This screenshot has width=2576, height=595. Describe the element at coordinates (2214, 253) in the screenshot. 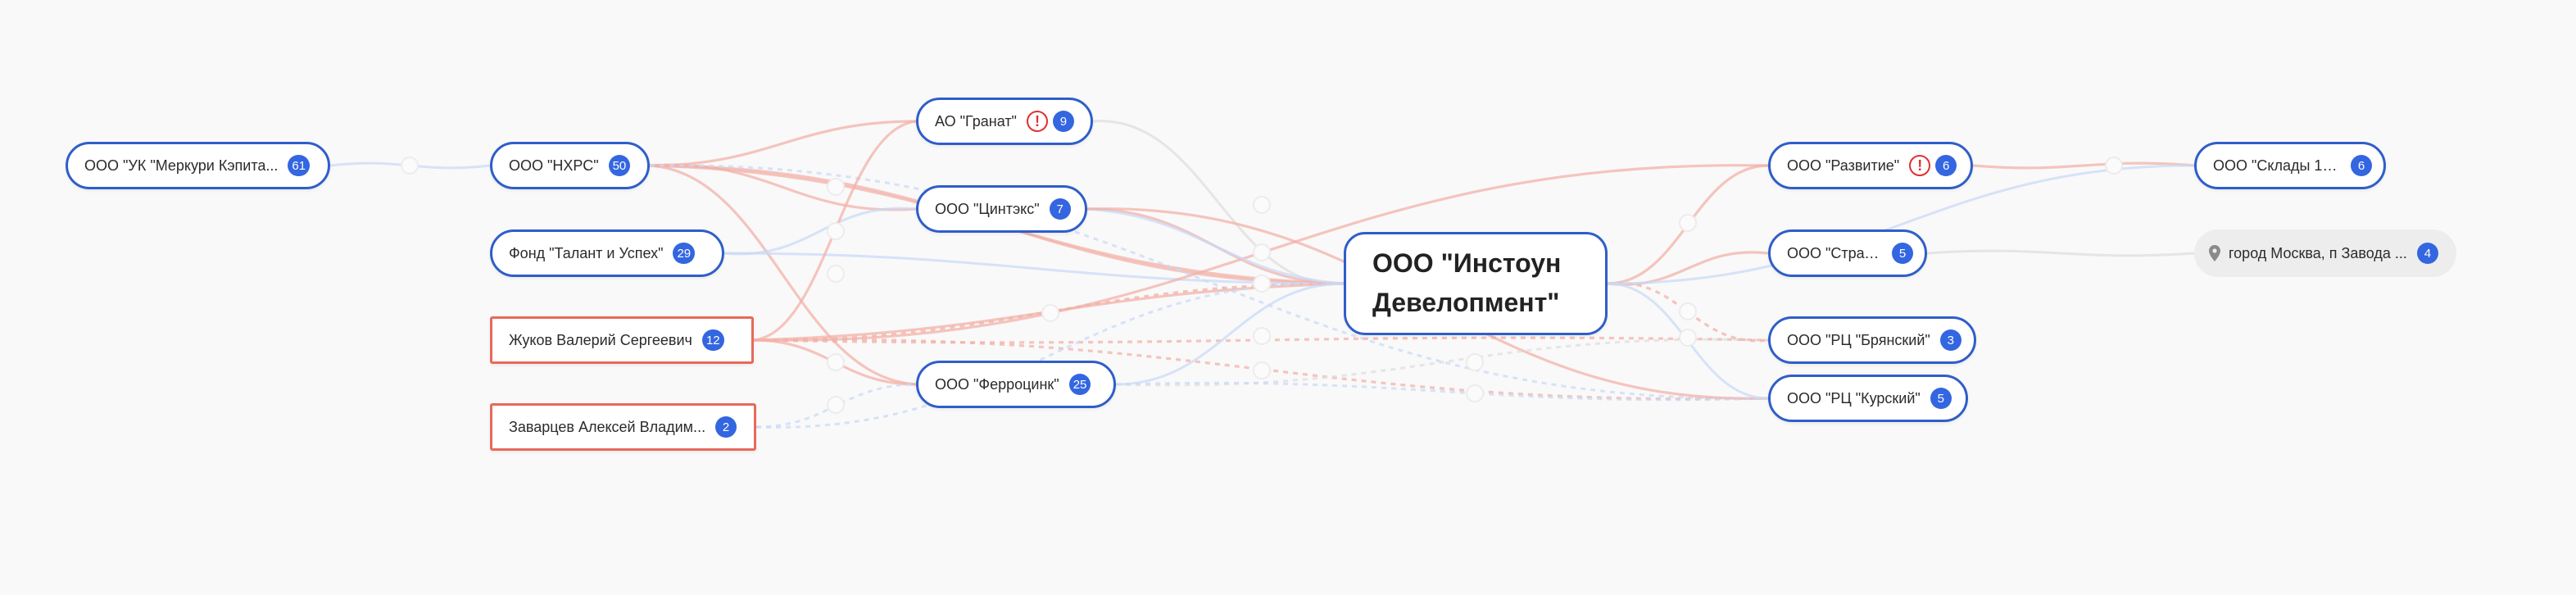

I see `map-pin-icon` at that location.